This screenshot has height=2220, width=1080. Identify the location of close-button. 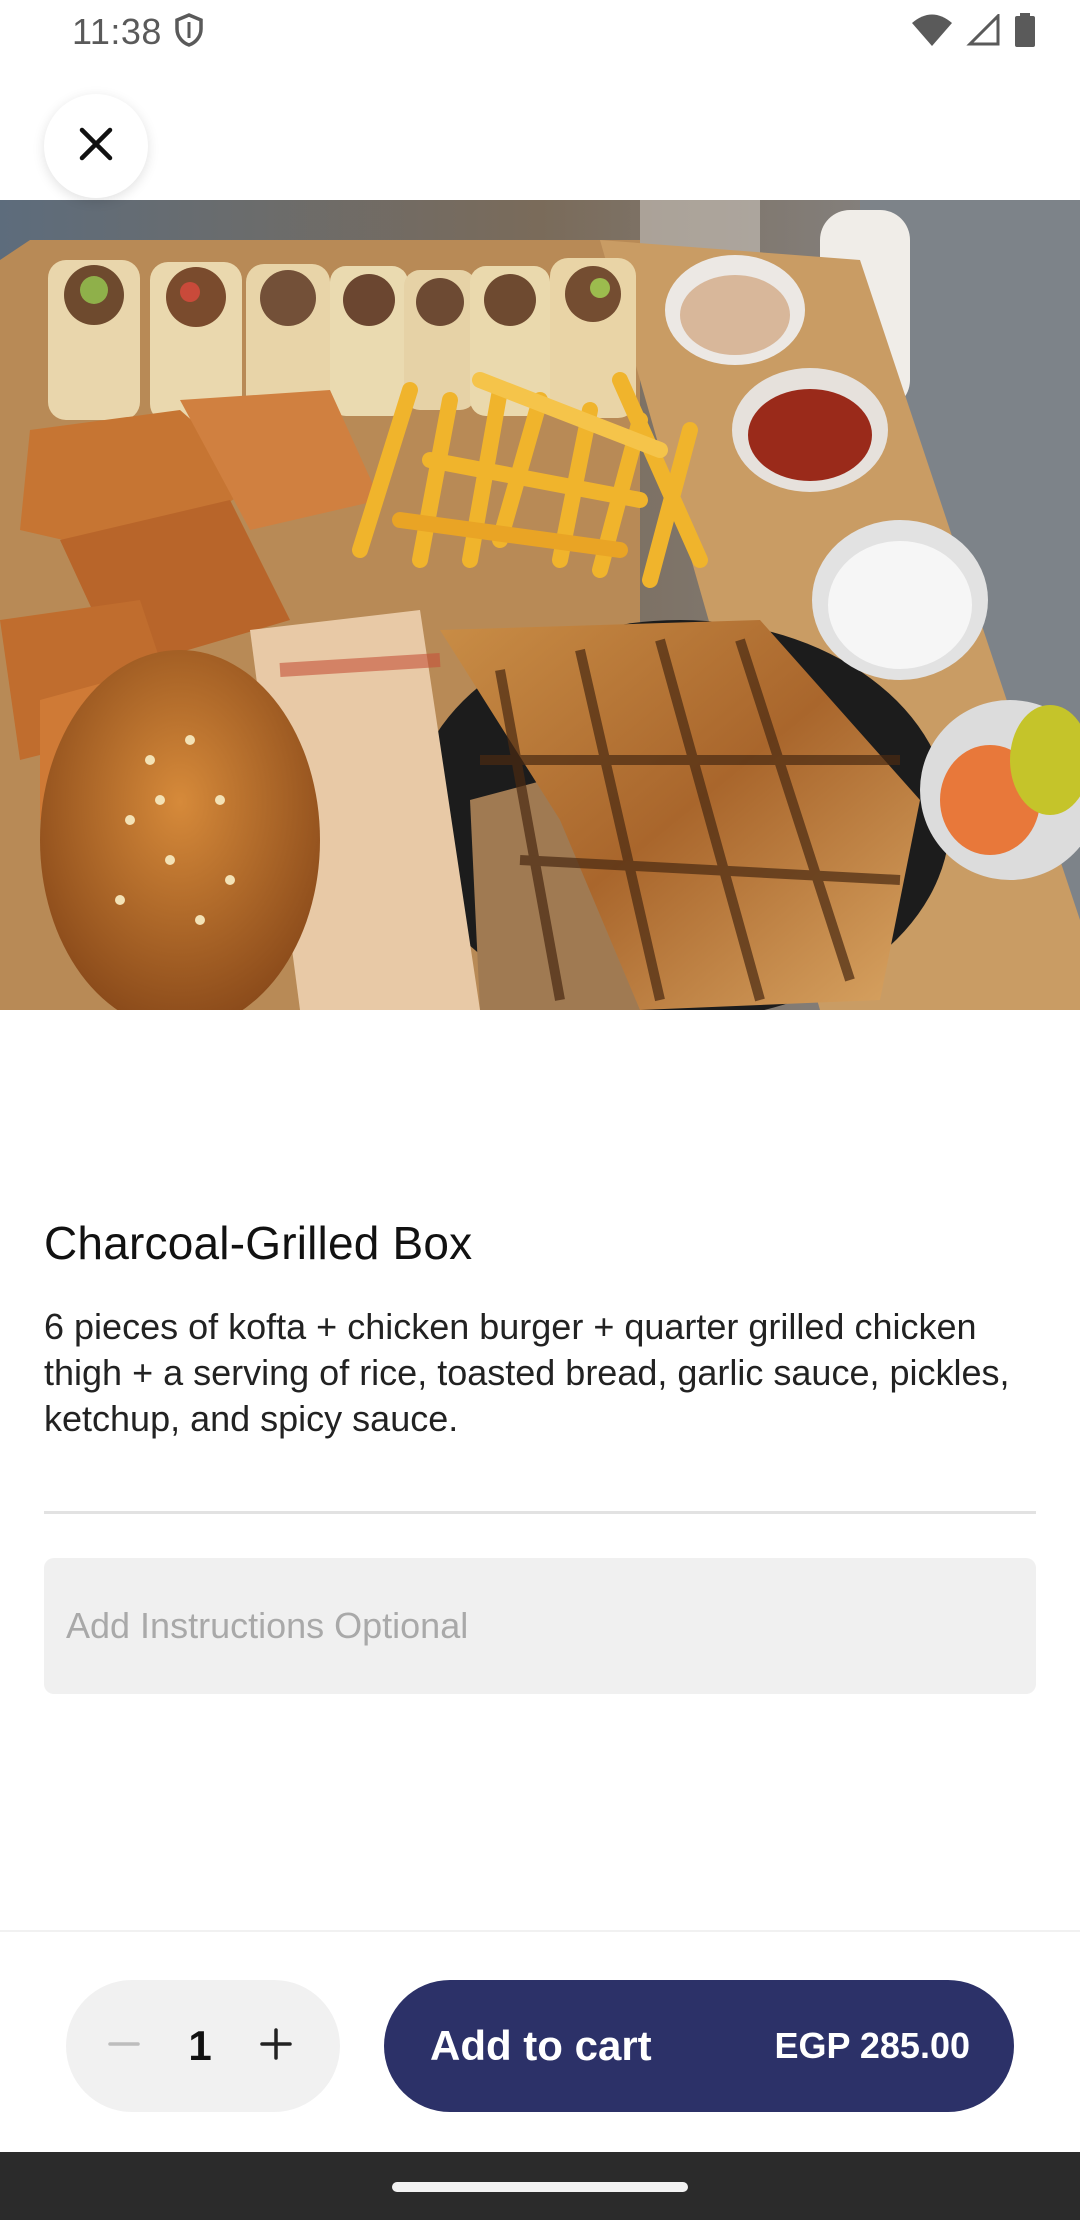
(96, 146).